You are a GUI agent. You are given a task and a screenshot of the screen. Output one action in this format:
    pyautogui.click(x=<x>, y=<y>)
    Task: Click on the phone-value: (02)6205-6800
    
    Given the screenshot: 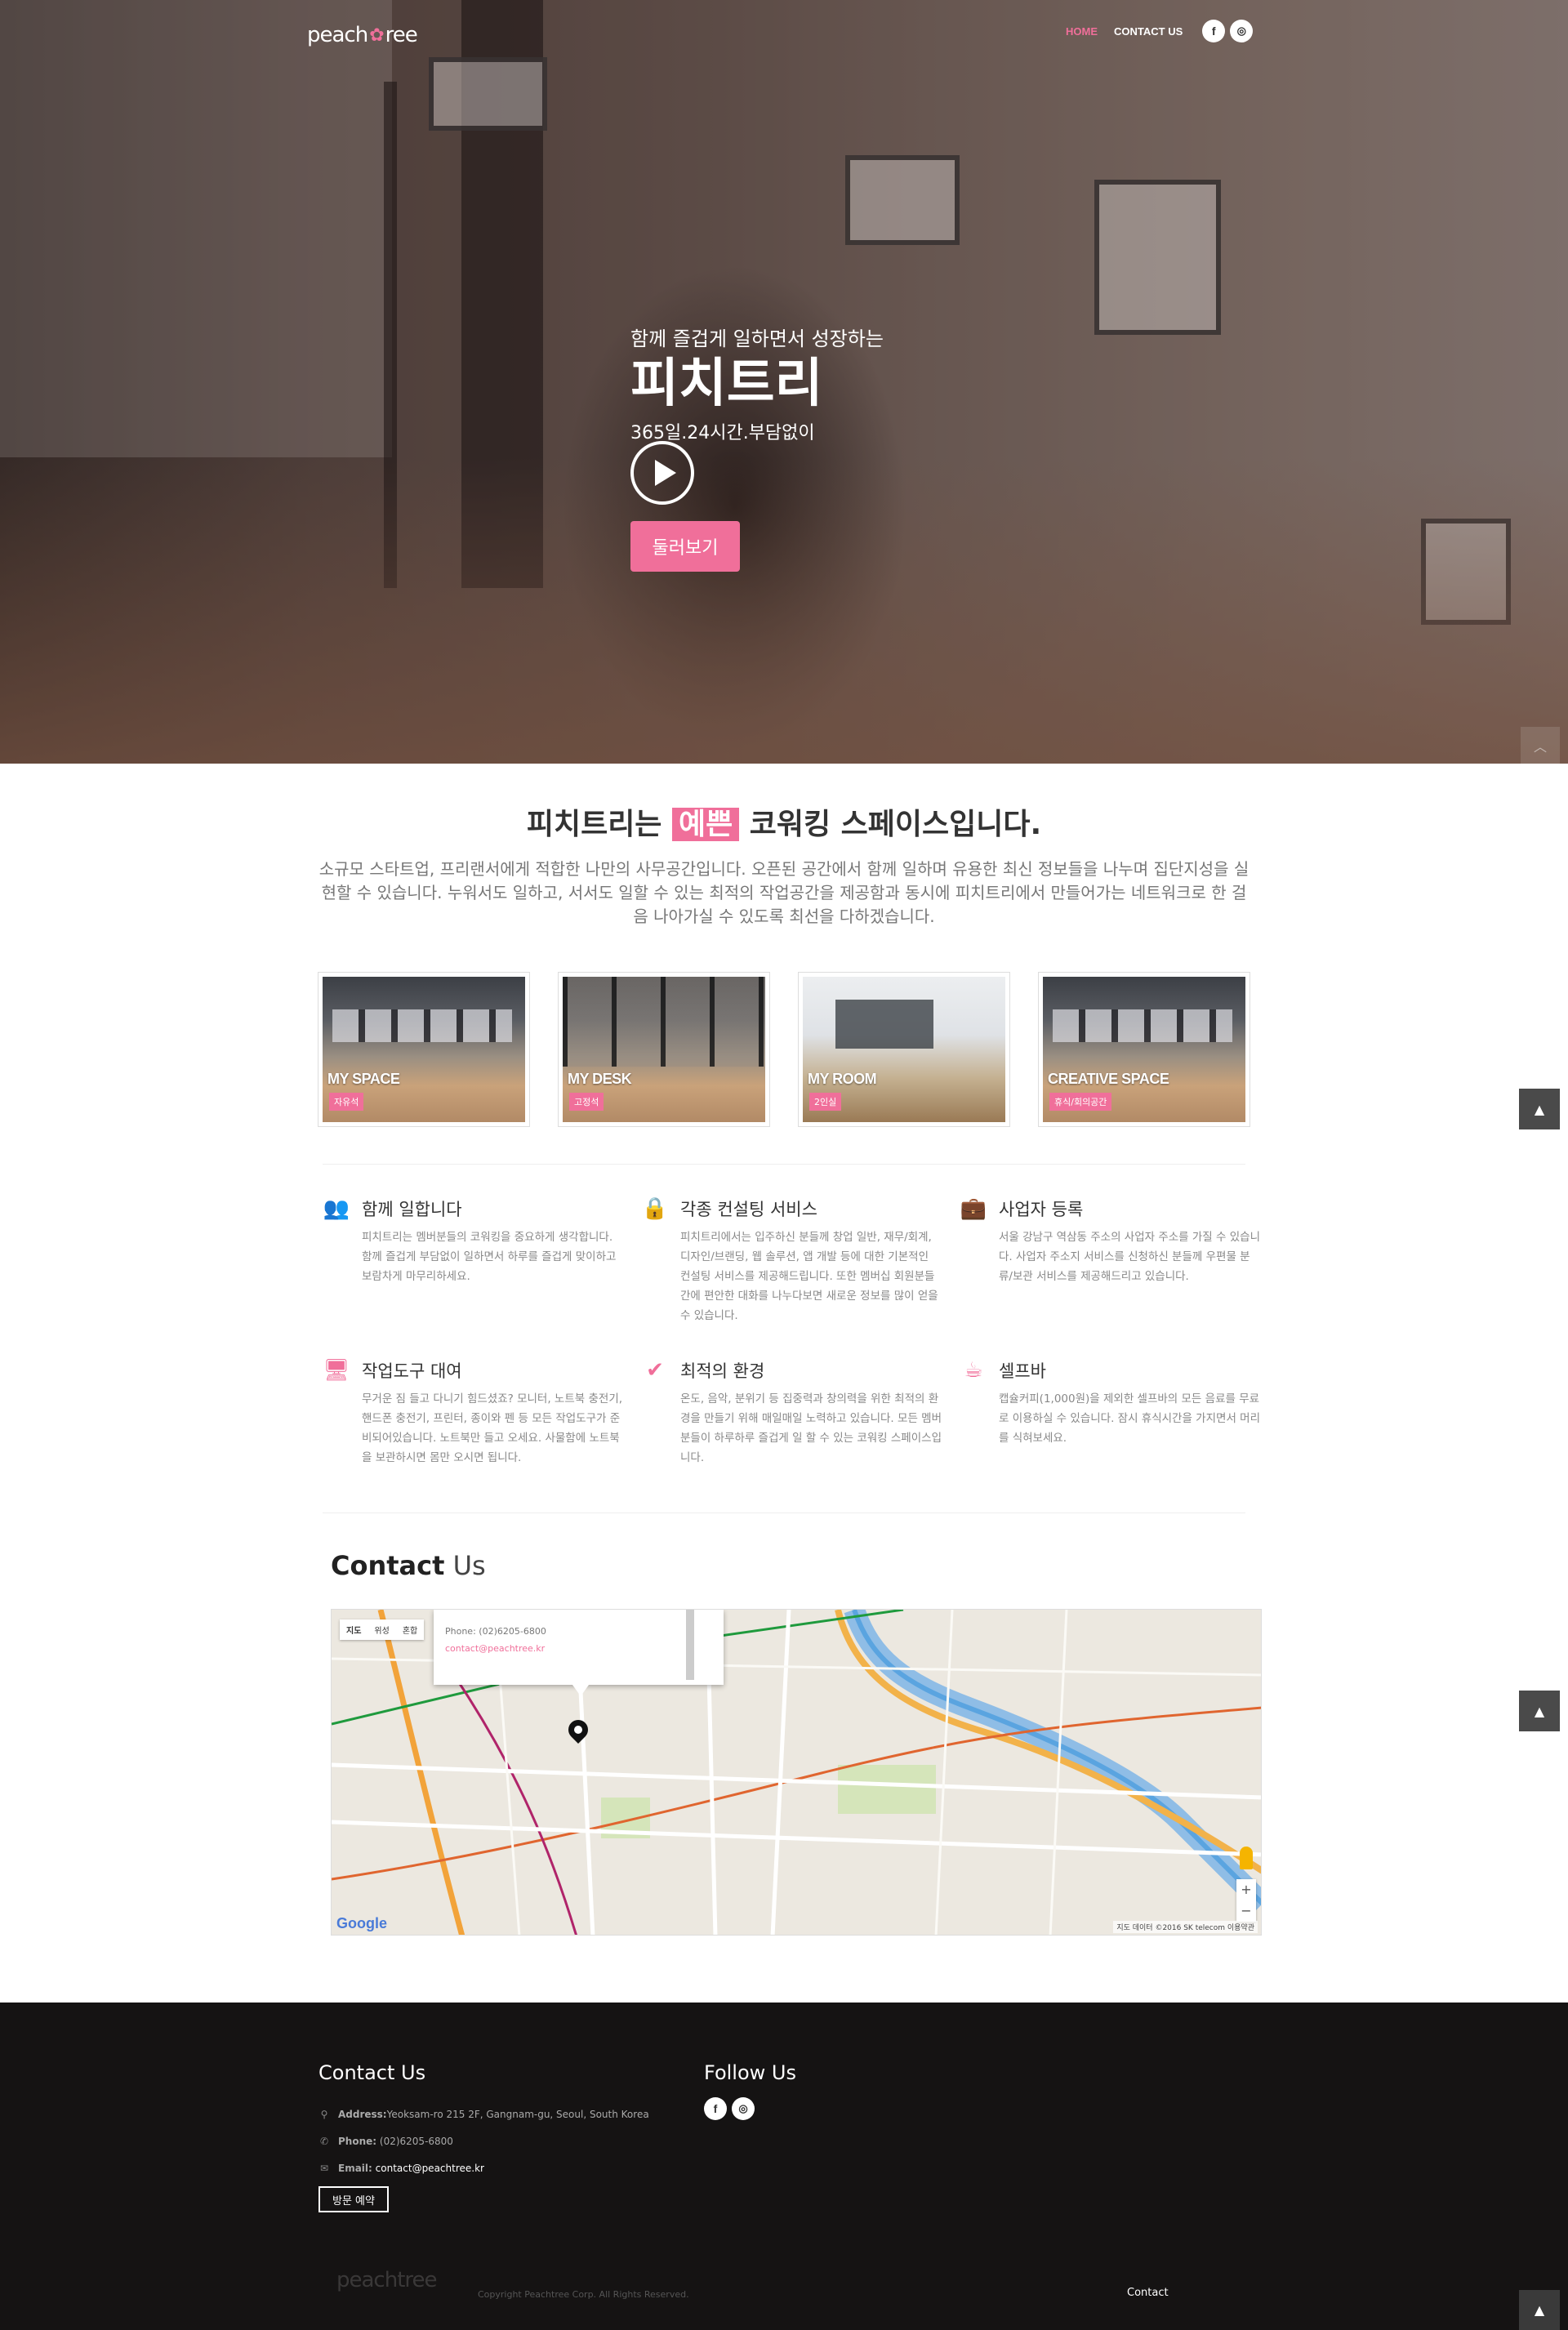 What is the action you would take?
    pyautogui.click(x=416, y=2141)
    